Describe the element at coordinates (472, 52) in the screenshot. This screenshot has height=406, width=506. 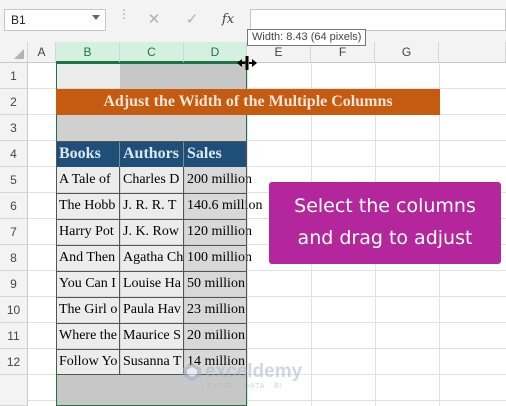
I see `column-header-h` at that location.